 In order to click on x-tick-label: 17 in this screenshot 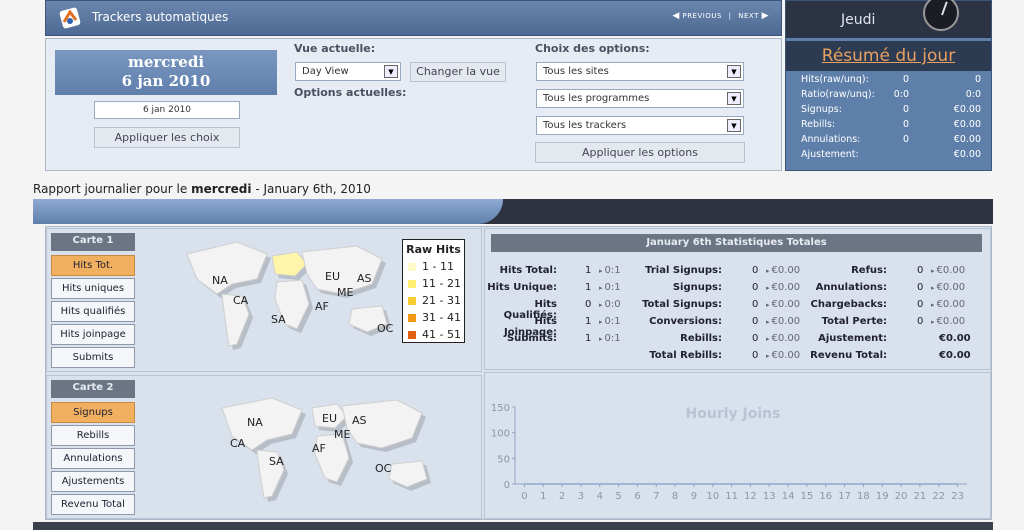, I will do `click(844, 496)`.